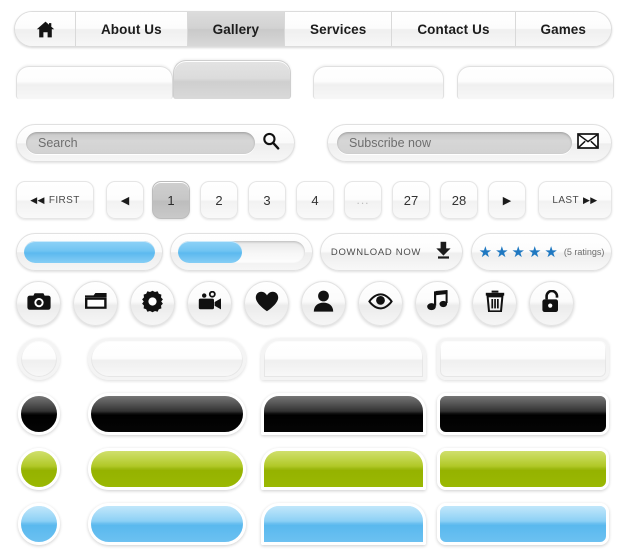 The height and width of the screenshot is (558, 626). Describe the element at coordinates (232, 79) in the screenshot. I see `tab-shape-2-active` at that location.